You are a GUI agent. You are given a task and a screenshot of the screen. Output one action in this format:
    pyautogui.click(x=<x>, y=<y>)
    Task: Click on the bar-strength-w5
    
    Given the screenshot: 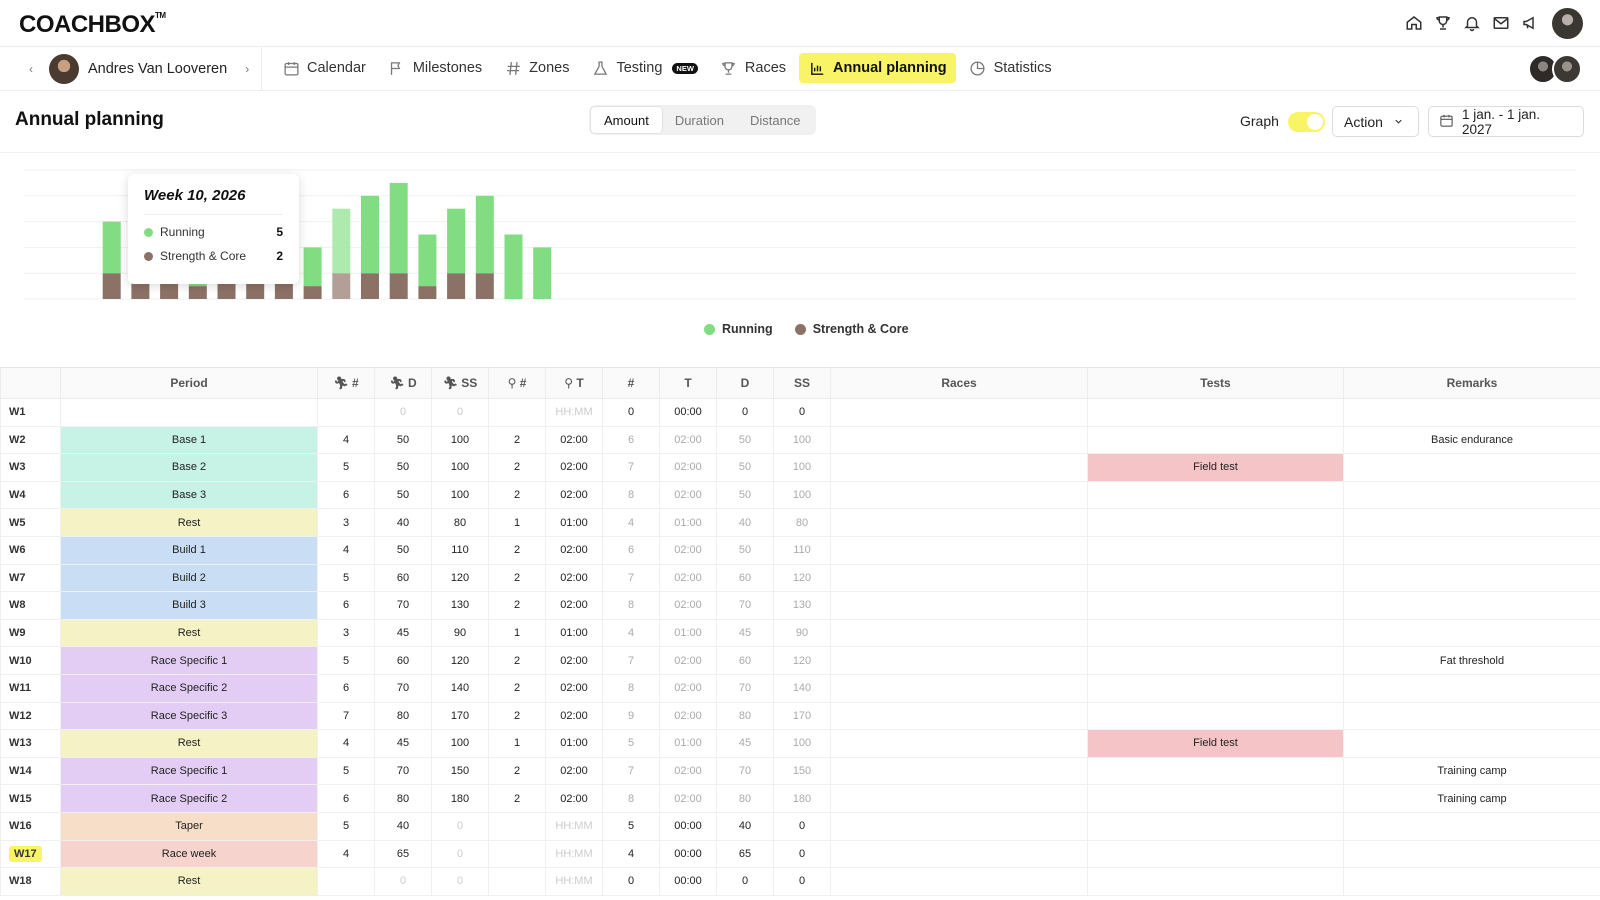 What is the action you would take?
    pyautogui.click(x=197, y=292)
    